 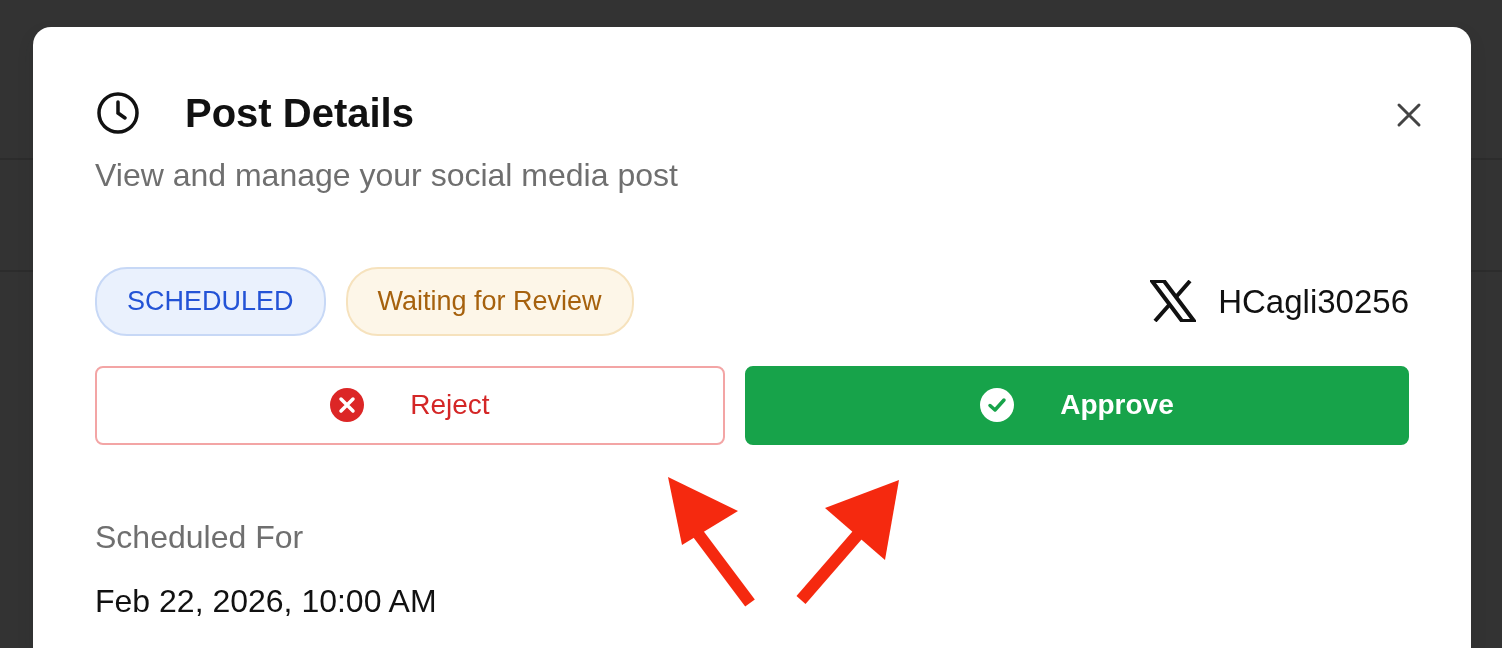 I want to click on schedule-value: Feb 22, 2026, 10:00 AM, so click(x=266, y=601).